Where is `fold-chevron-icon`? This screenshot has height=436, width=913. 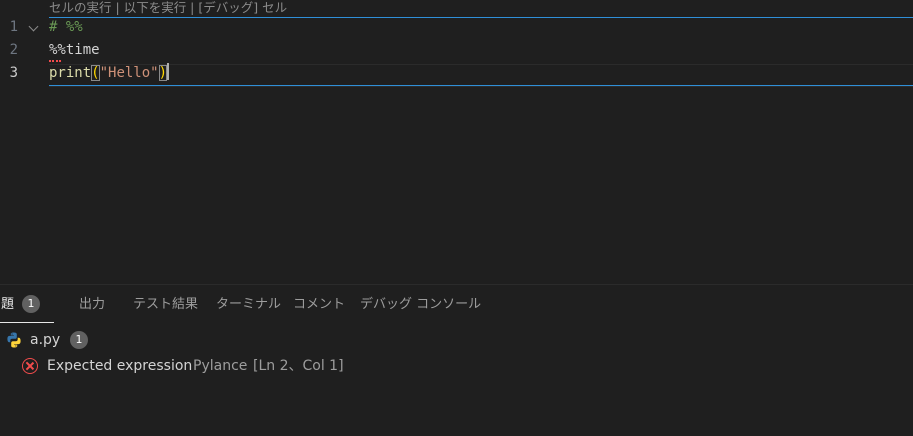 fold-chevron-icon is located at coordinates (33, 26).